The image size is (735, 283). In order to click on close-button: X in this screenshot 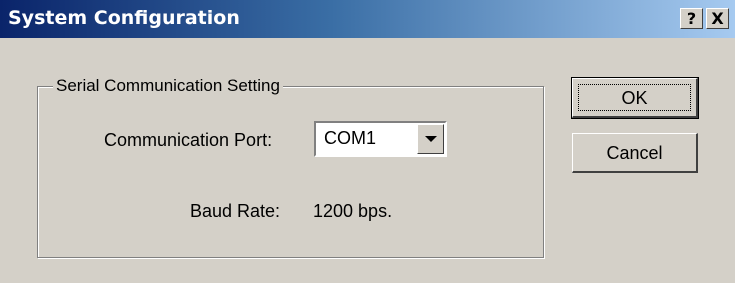, I will do `click(717, 18)`.